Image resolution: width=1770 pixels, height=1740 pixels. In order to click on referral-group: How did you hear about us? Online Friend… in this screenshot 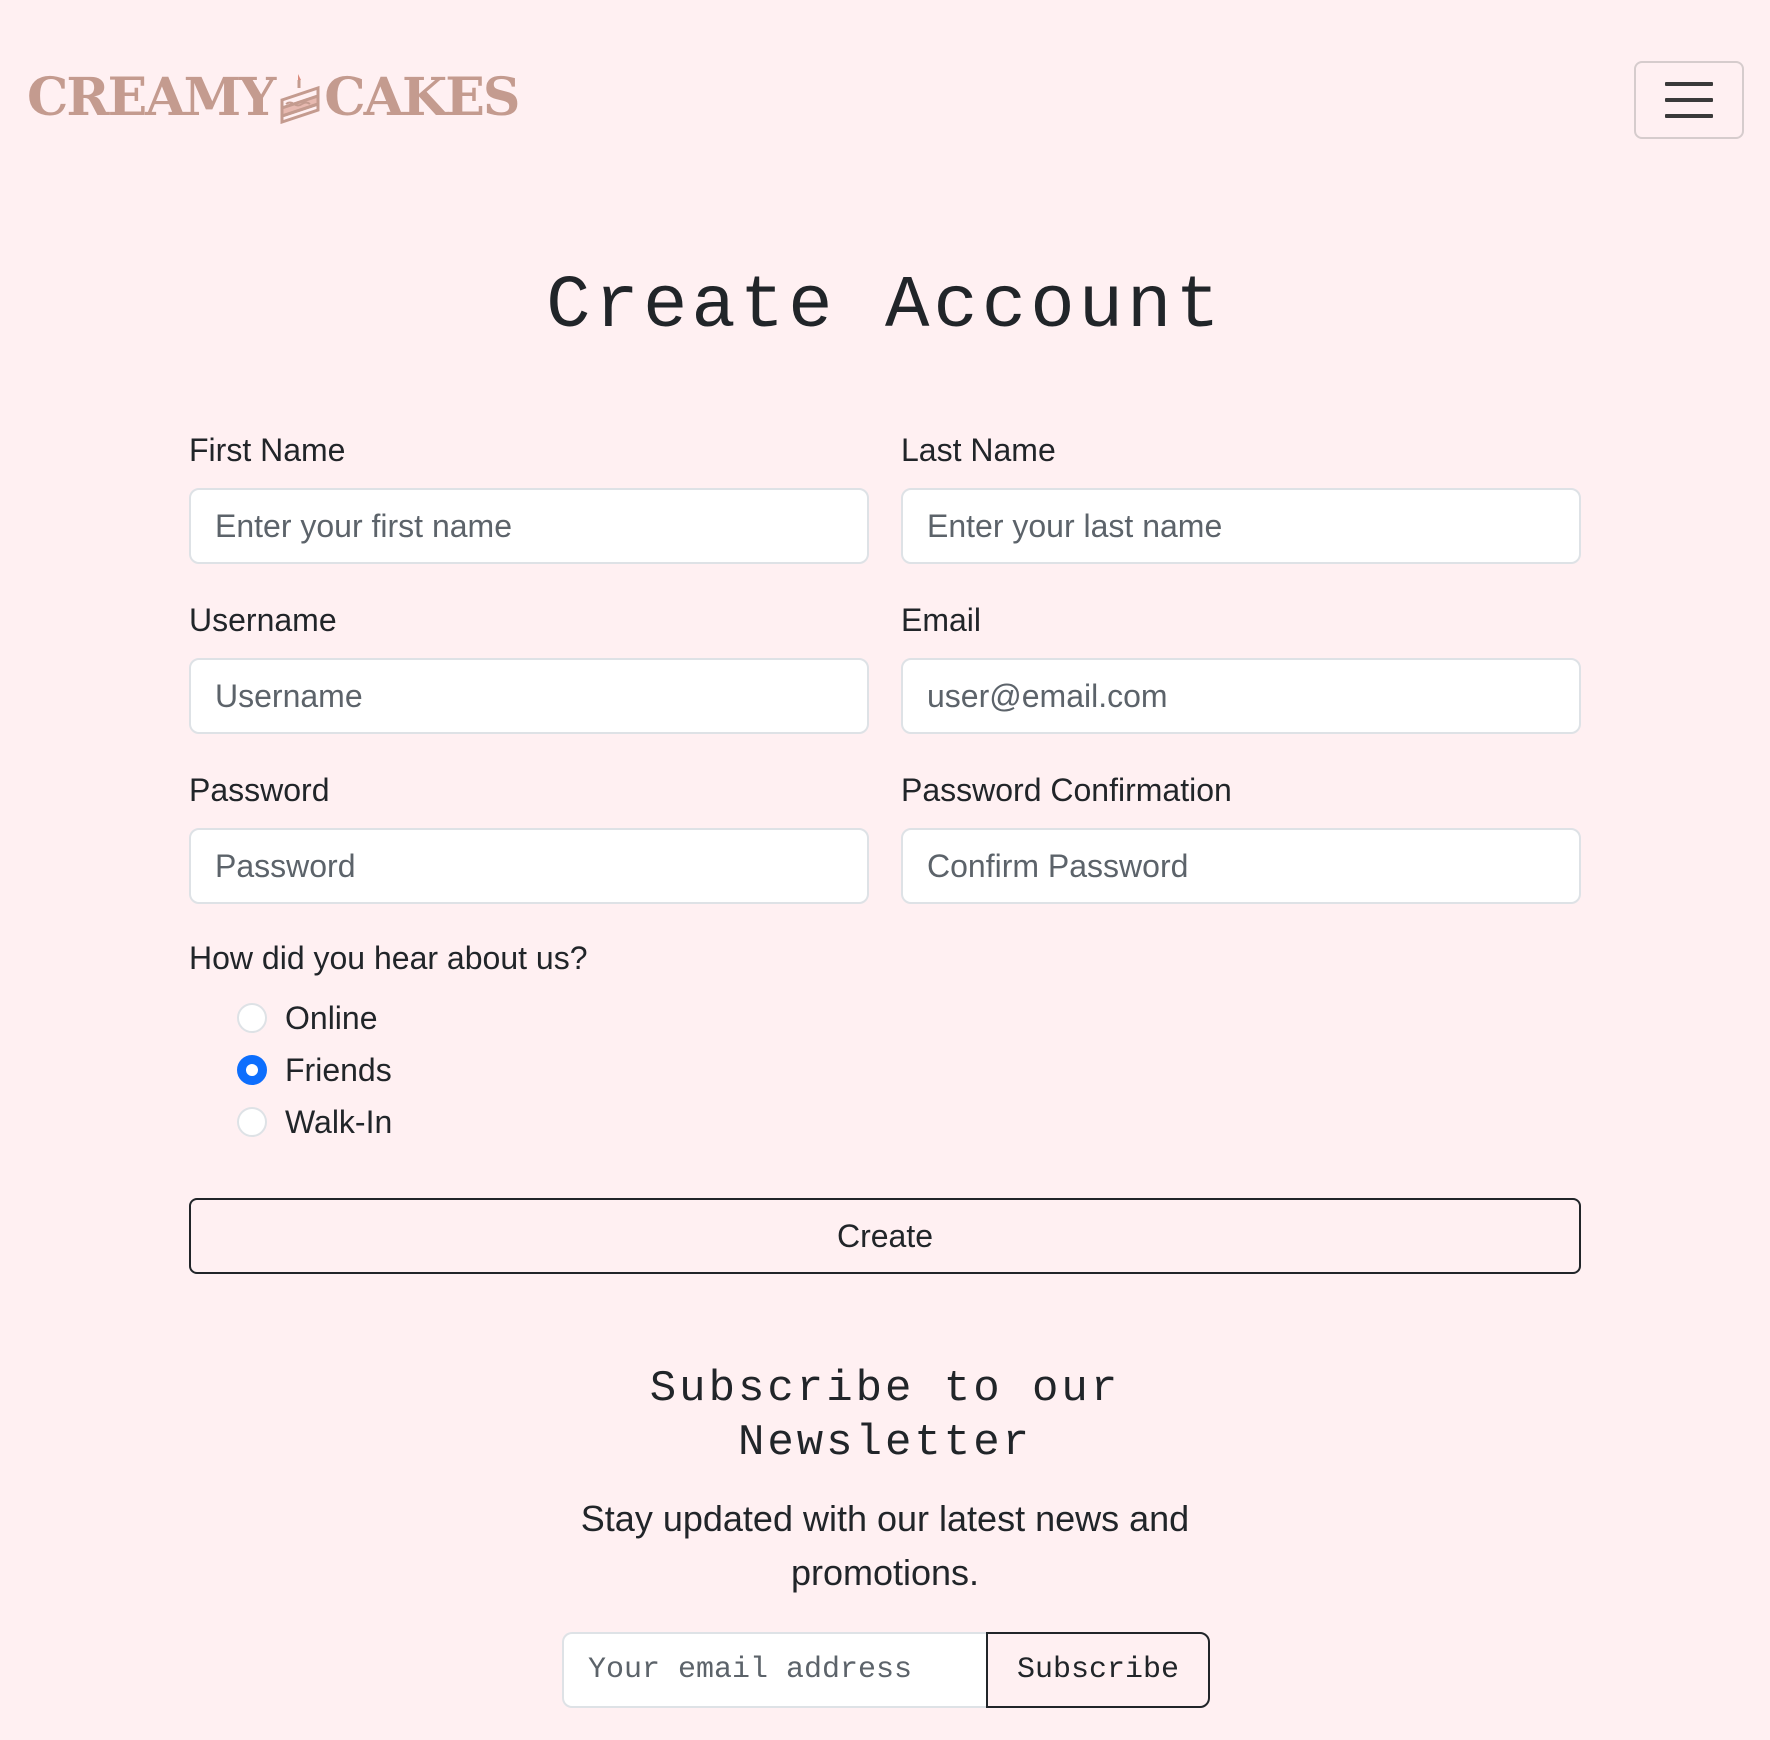, I will do `click(885, 1043)`.